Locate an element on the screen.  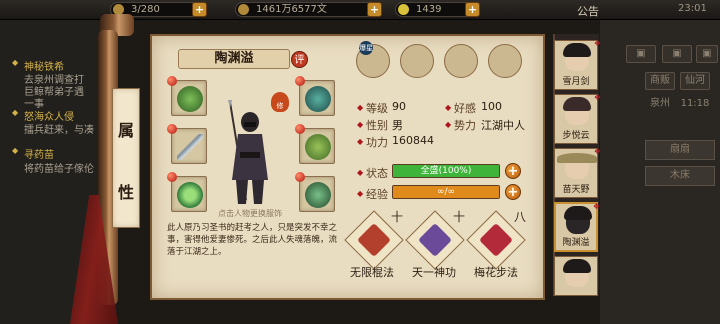
meridian-icon is located at coordinates (505, 61).